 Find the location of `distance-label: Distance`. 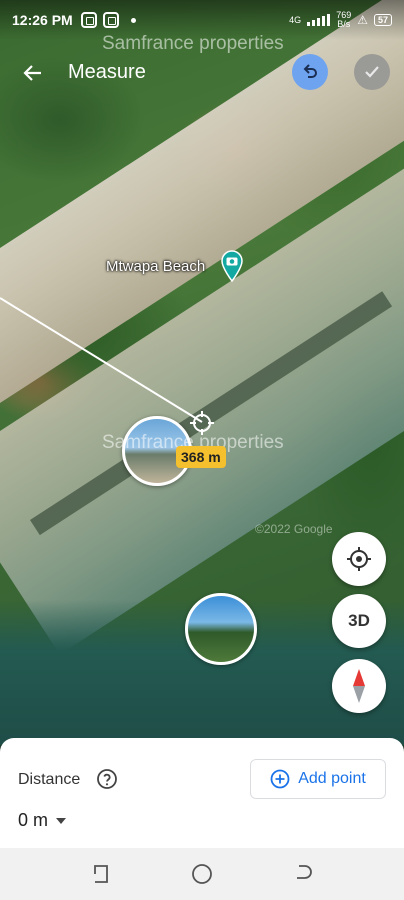

distance-label: Distance is located at coordinates (49, 779).